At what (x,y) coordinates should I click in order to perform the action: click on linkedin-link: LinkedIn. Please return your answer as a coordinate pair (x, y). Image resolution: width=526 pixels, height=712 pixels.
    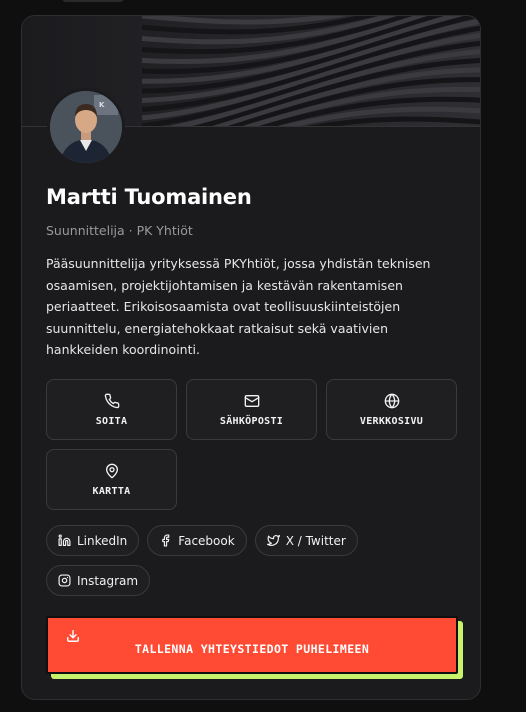
    Looking at the image, I should click on (93, 540).